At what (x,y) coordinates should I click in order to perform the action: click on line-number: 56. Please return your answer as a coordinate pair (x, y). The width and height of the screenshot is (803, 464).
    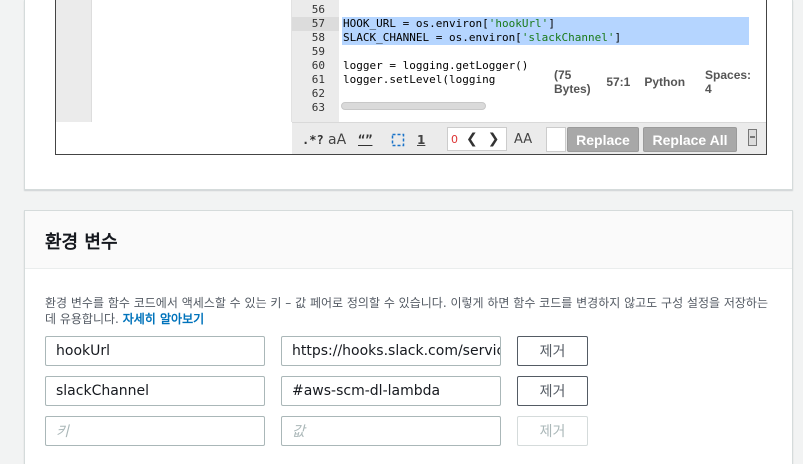
    Looking at the image, I should click on (318, 9).